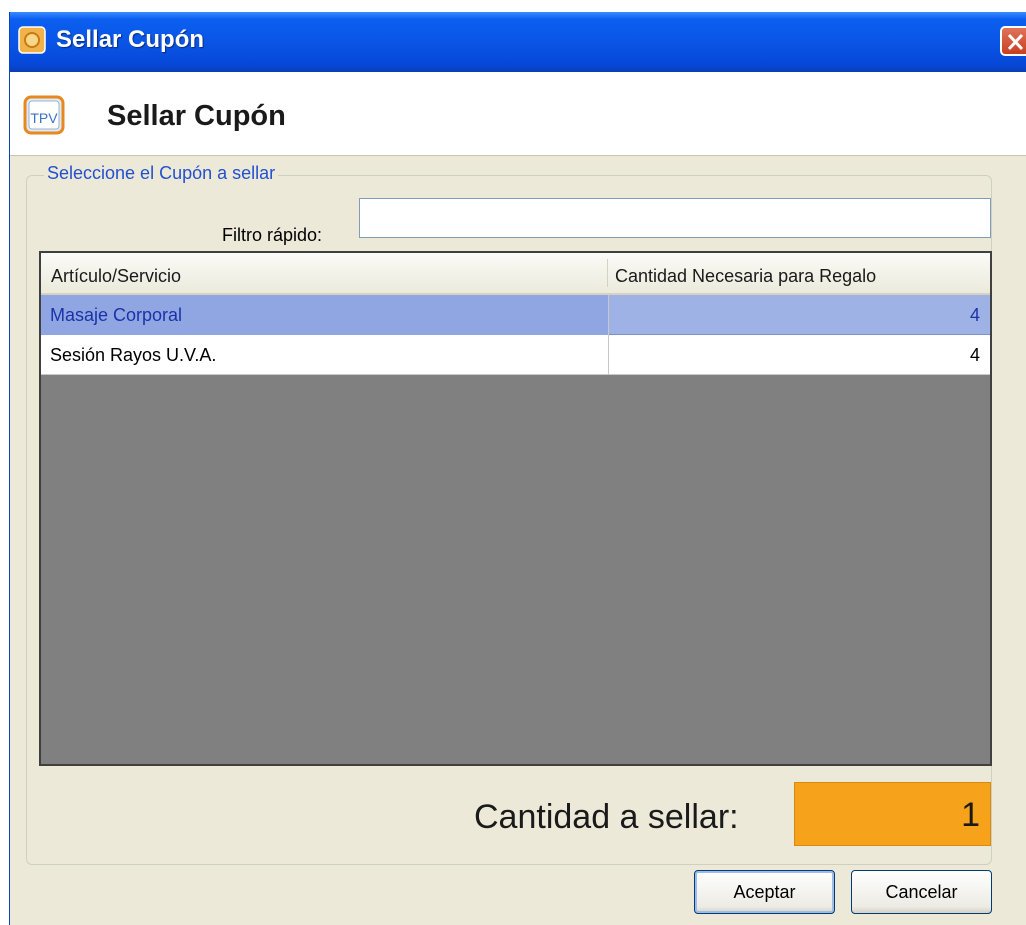 Image resolution: width=1026 pixels, height=925 pixels. I want to click on quantity-label: Cantidad a sellar:, so click(606, 817).